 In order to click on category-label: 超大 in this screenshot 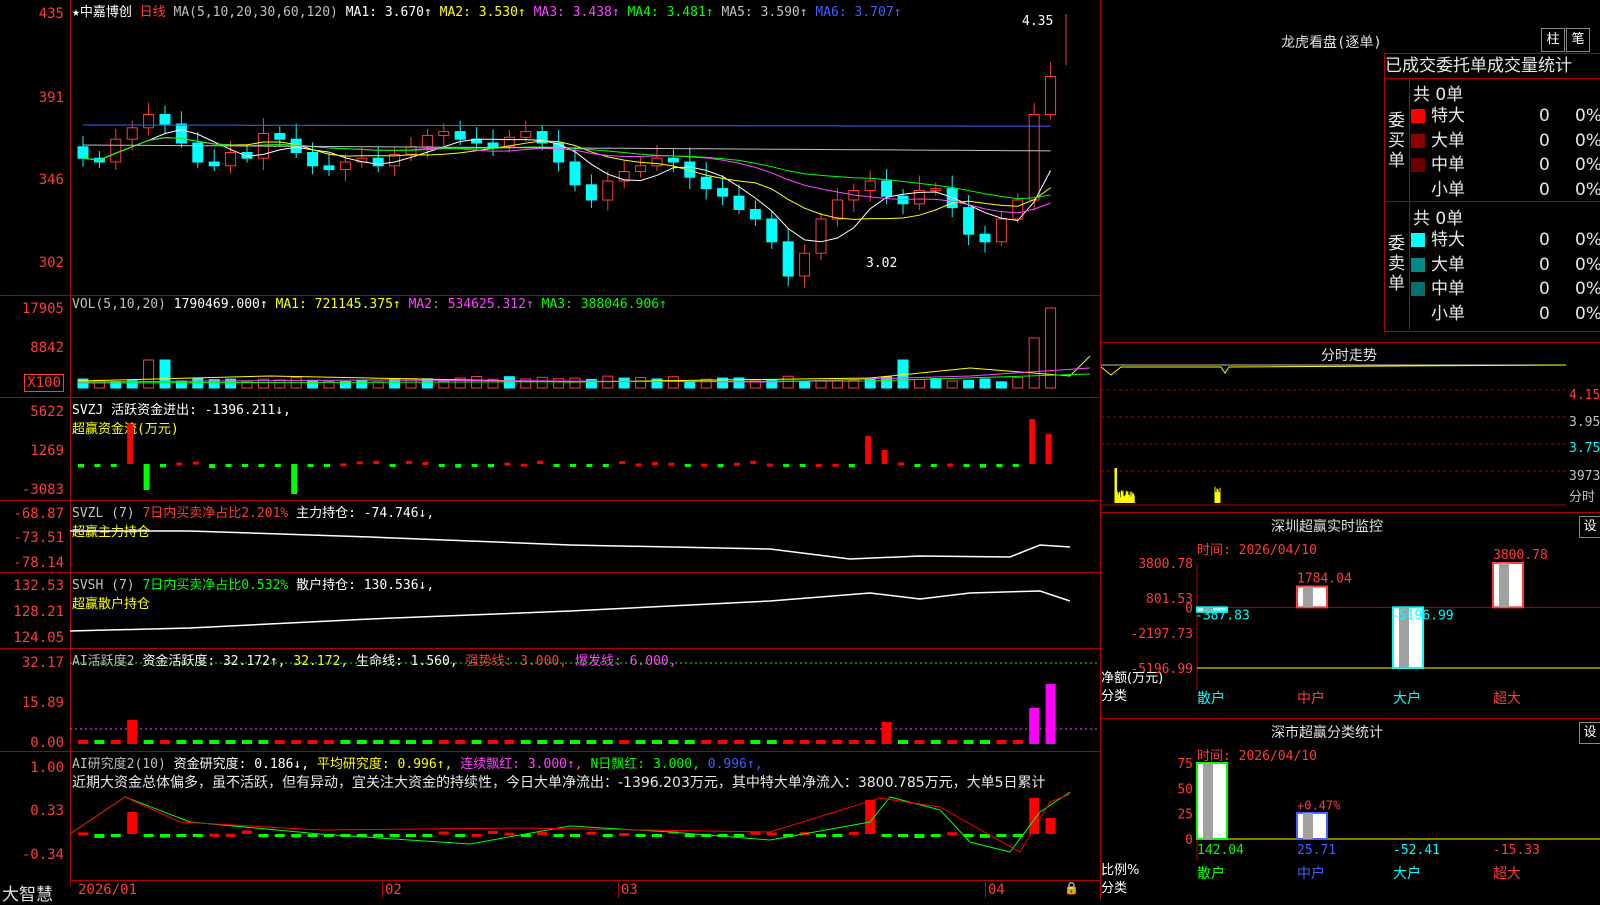, I will do `click(1507, 699)`.